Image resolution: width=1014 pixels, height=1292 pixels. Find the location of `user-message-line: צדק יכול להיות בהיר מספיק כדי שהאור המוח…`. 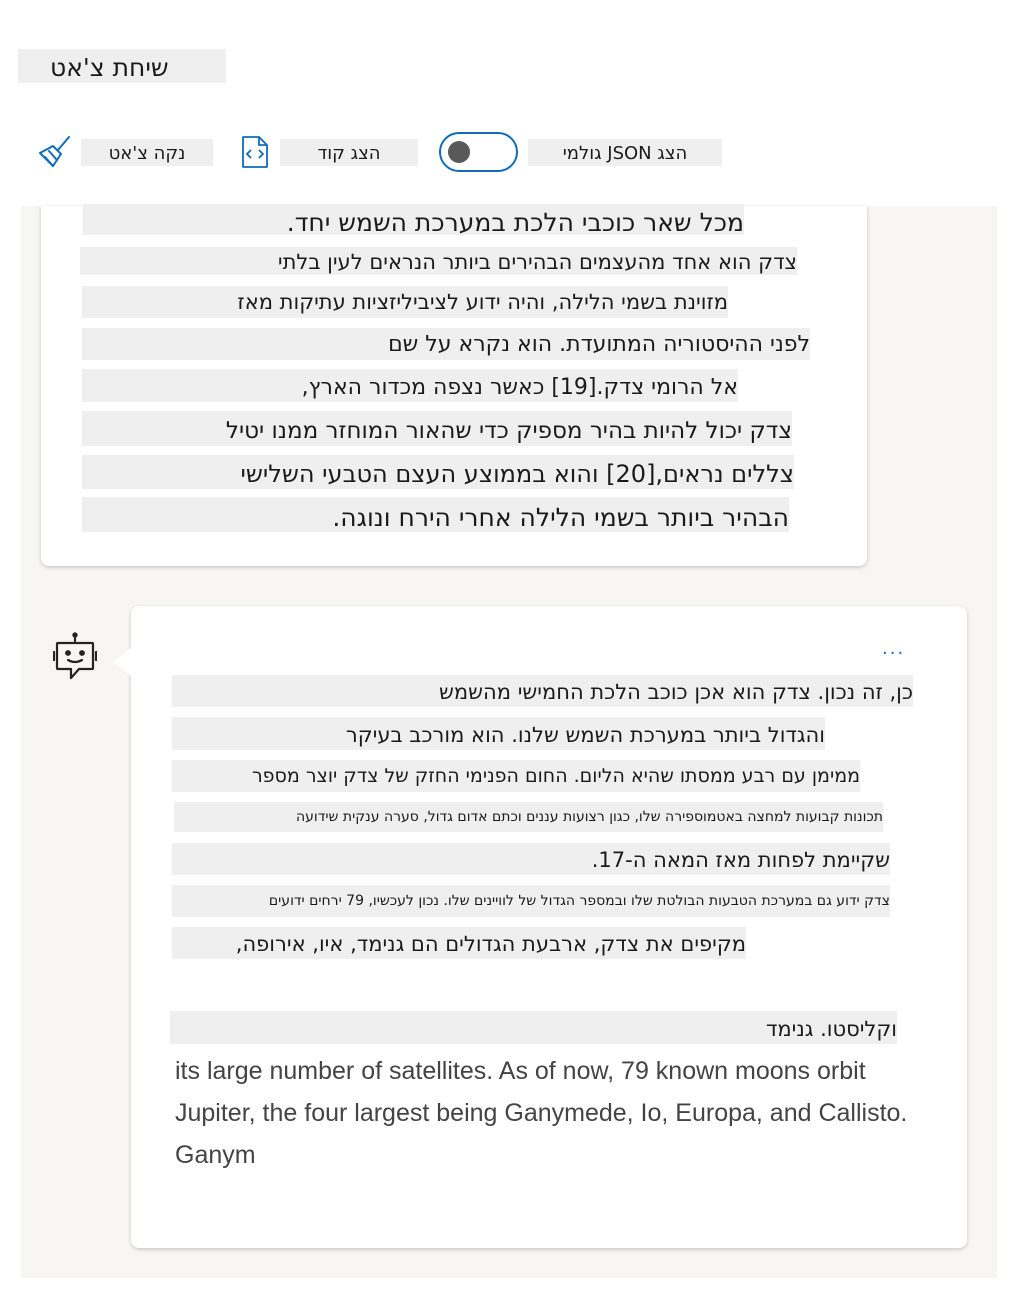

user-message-line: צדק יכול להיות בהיר מספיק כדי שהאור המוח… is located at coordinates (437, 428).